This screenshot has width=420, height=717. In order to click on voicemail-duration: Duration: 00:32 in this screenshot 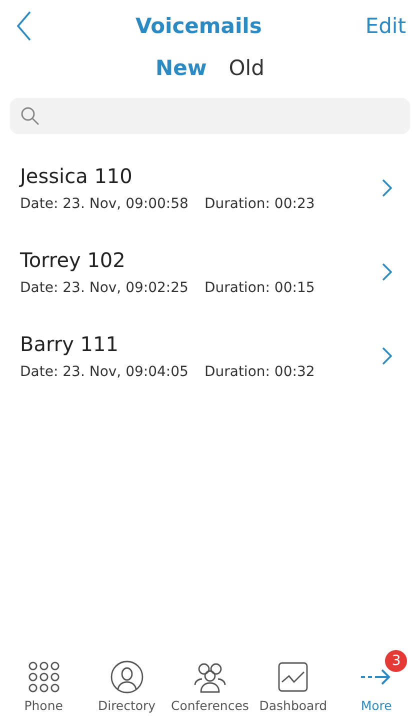, I will do `click(259, 372)`.